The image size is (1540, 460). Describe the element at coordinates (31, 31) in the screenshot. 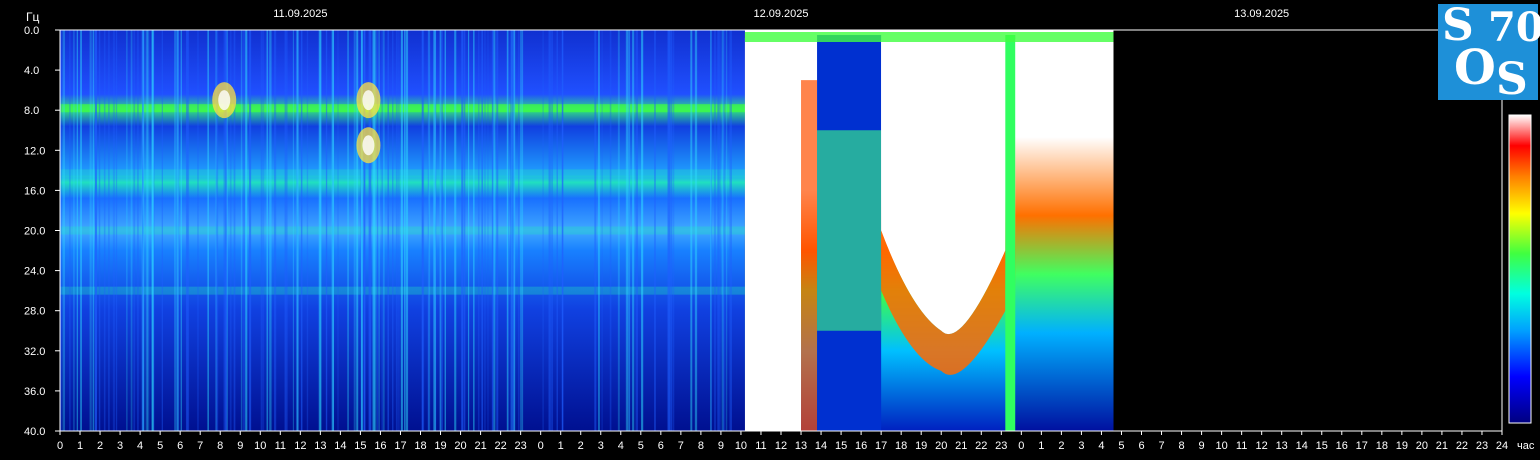

I see `y-tick-label: 0.0` at that location.